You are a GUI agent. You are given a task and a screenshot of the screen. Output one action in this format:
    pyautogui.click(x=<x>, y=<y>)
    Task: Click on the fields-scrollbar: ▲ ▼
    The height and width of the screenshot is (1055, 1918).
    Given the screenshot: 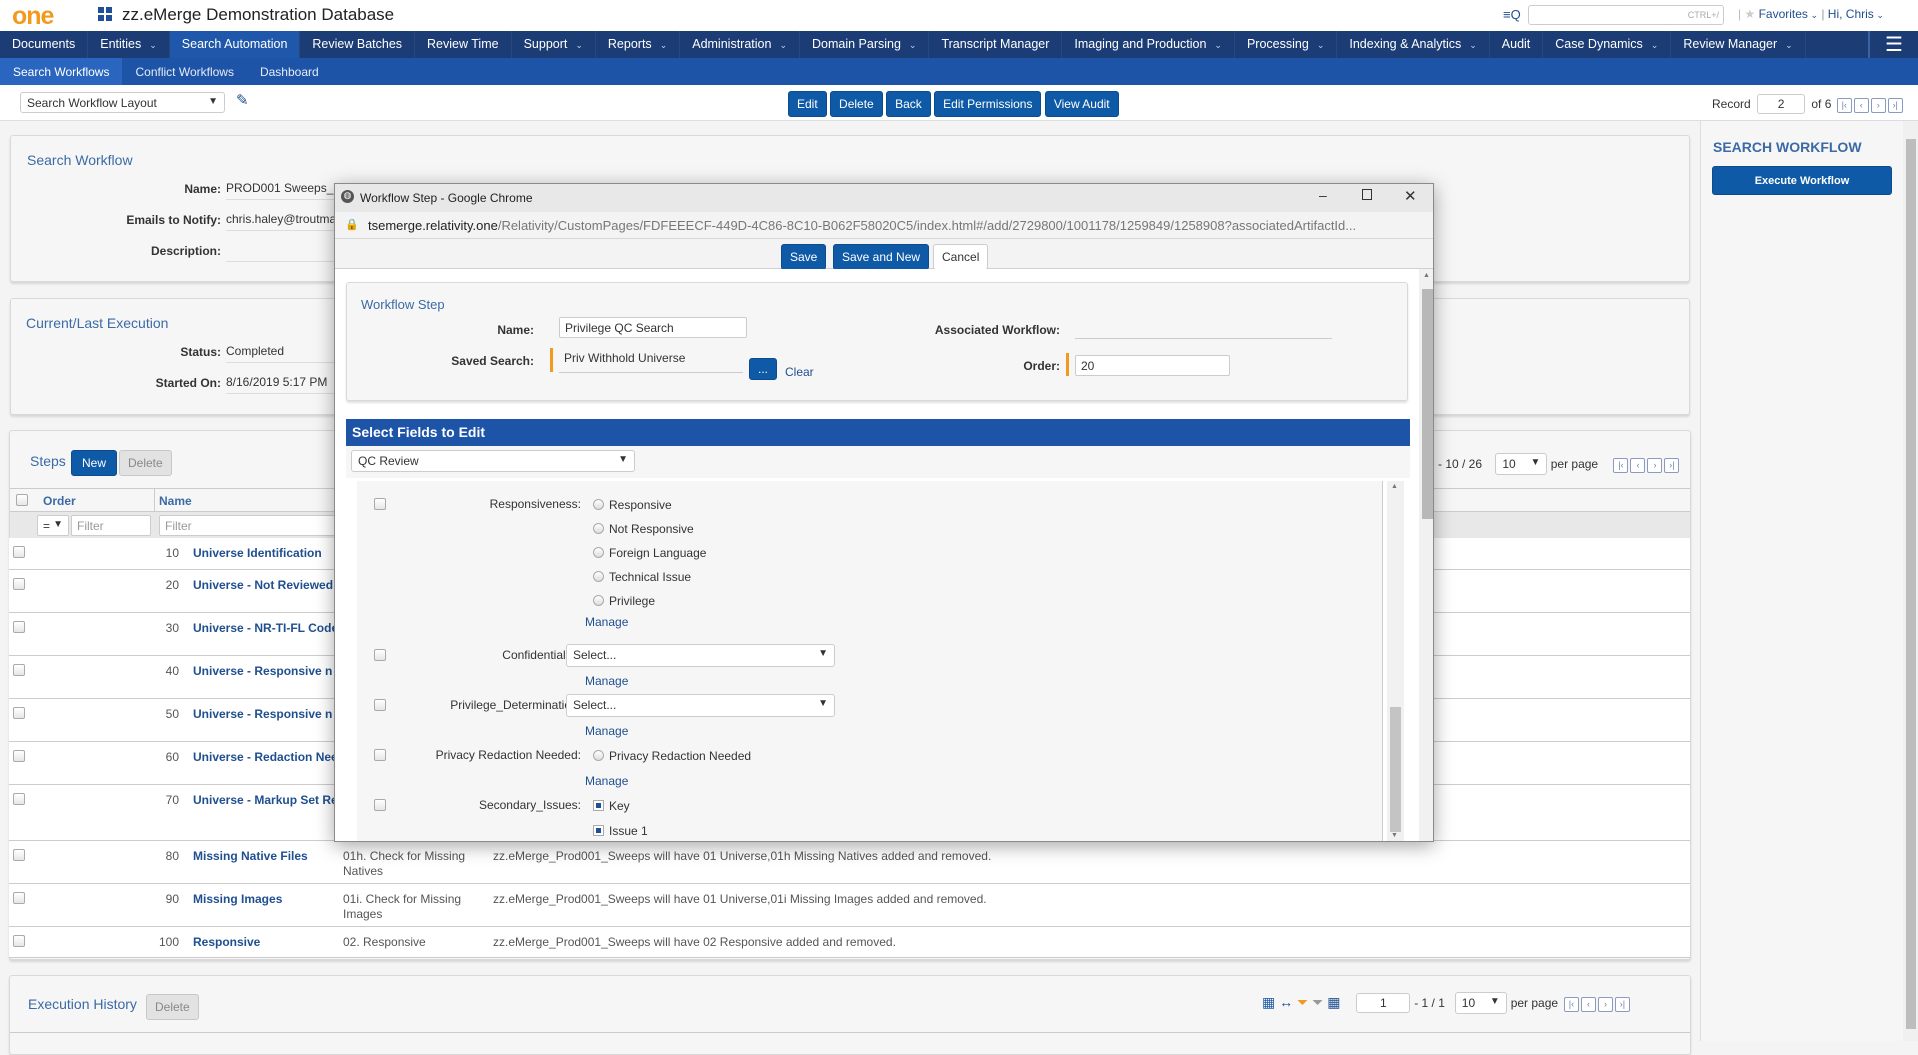 What is the action you would take?
    pyautogui.click(x=1395, y=661)
    